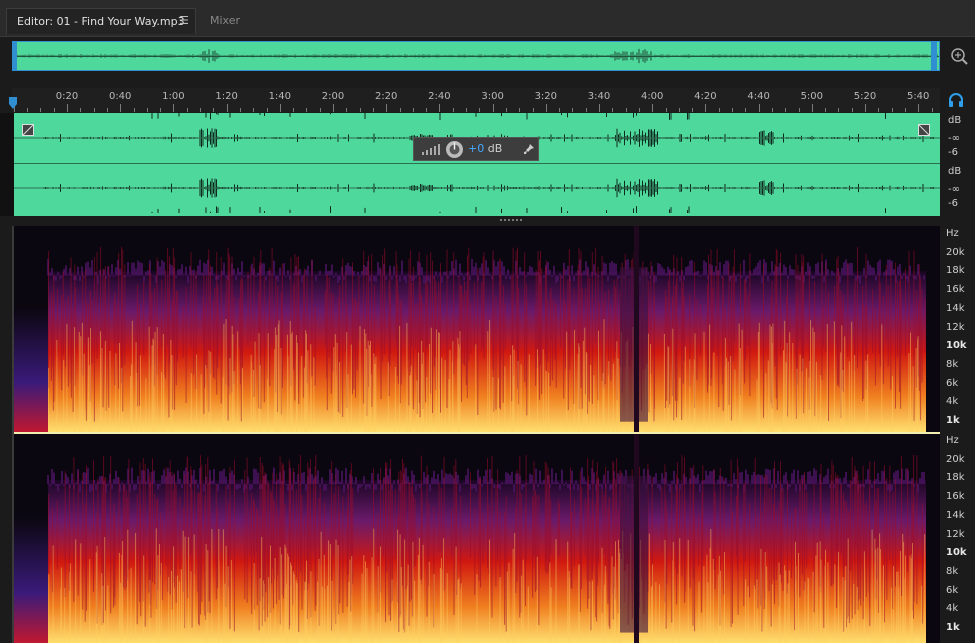  I want to click on frequency-label: 20k, so click(955, 252).